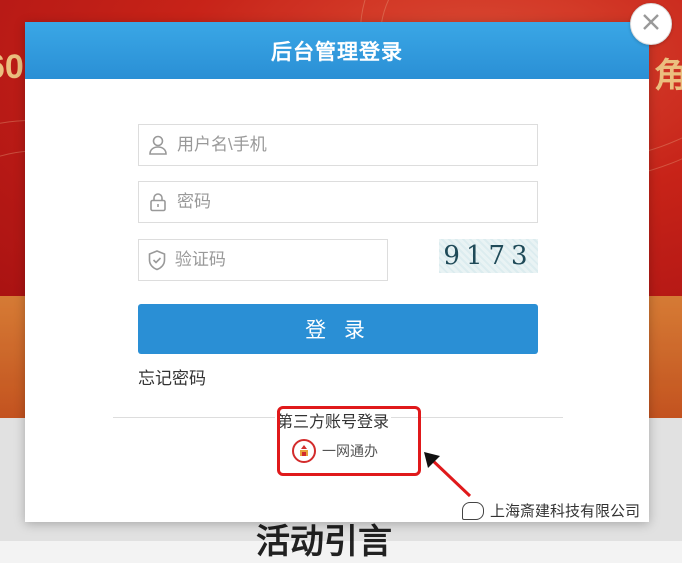 Image resolution: width=682 pixels, height=563 pixels. What do you see at coordinates (349, 441) in the screenshot?
I see `annotation-highlight-box` at bounding box center [349, 441].